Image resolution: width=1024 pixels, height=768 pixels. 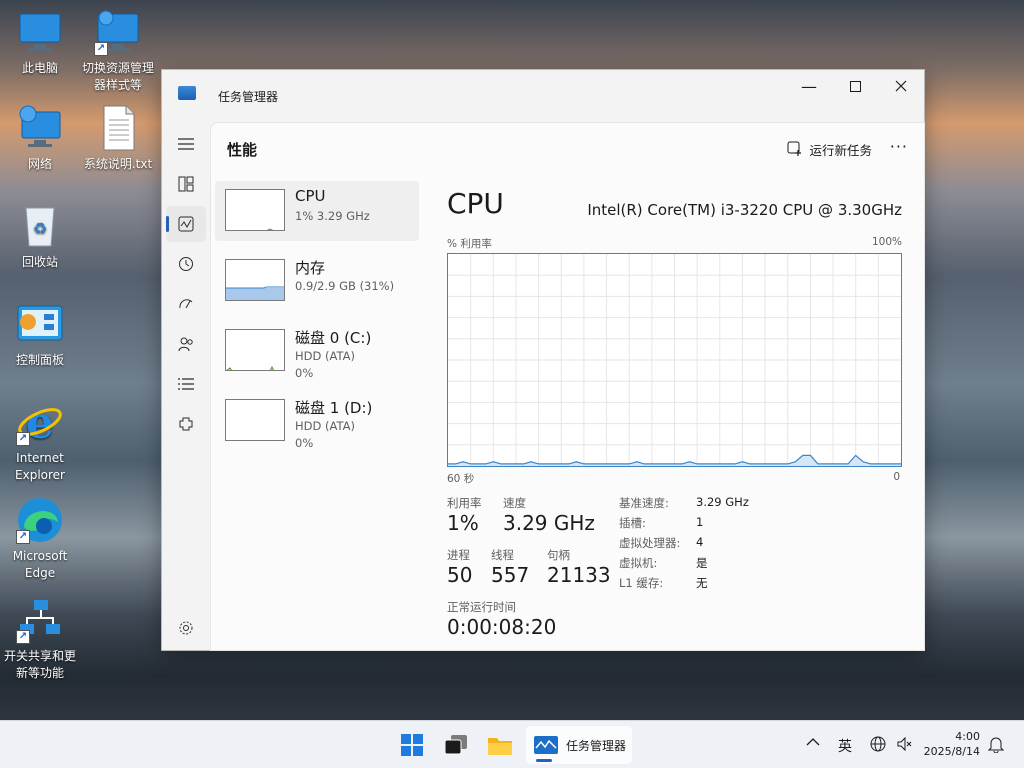 What do you see at coordinates (40, 138) in the screenshot?
I see `desktop-icon-network: 网络` at bounding box center [40, 138].